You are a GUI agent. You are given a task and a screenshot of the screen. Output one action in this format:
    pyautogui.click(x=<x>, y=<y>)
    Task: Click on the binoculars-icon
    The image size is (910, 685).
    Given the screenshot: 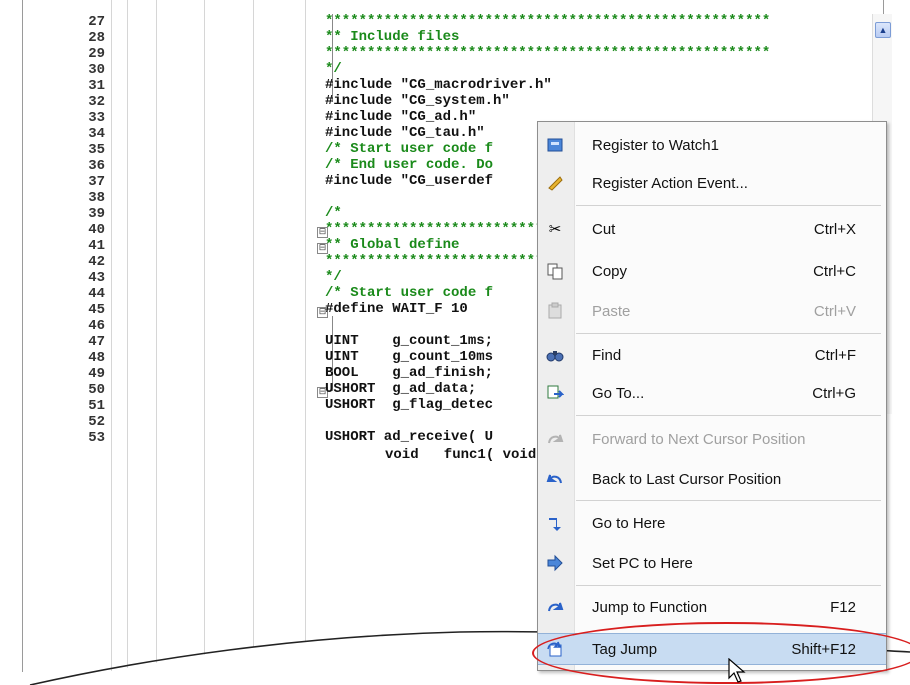 What is the action you would take?
    pyautogui.click(x=555, y=355)
    